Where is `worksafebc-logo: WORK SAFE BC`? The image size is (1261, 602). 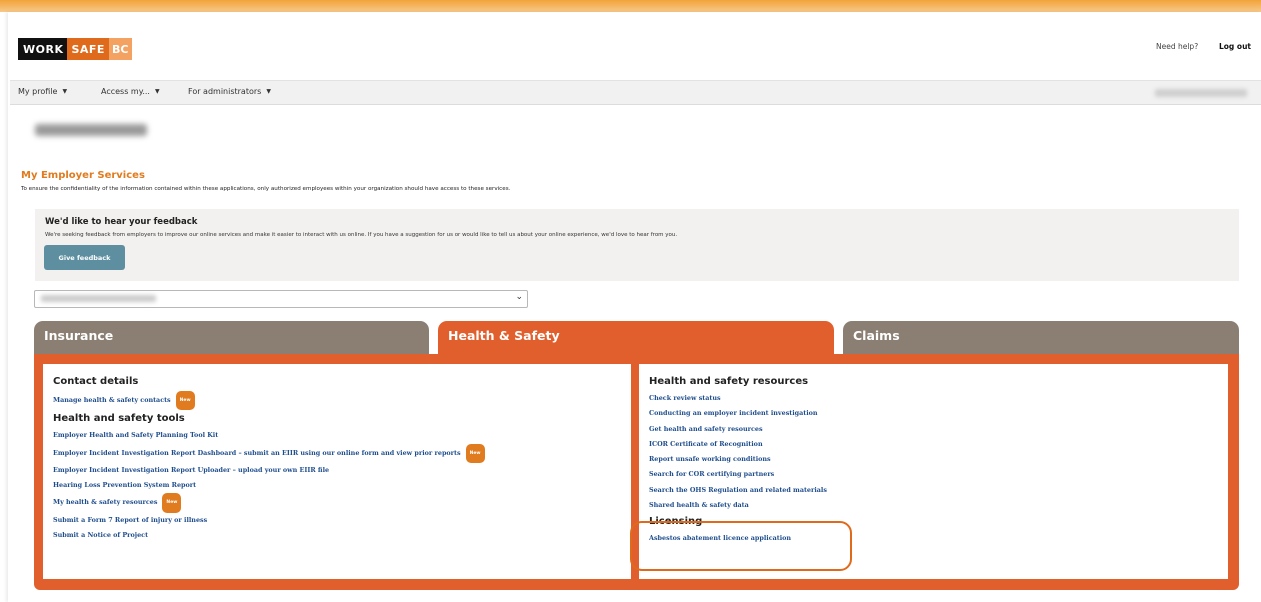 worksafebc-logo: WORK SAFE BC is located at coordinates (75, 49).